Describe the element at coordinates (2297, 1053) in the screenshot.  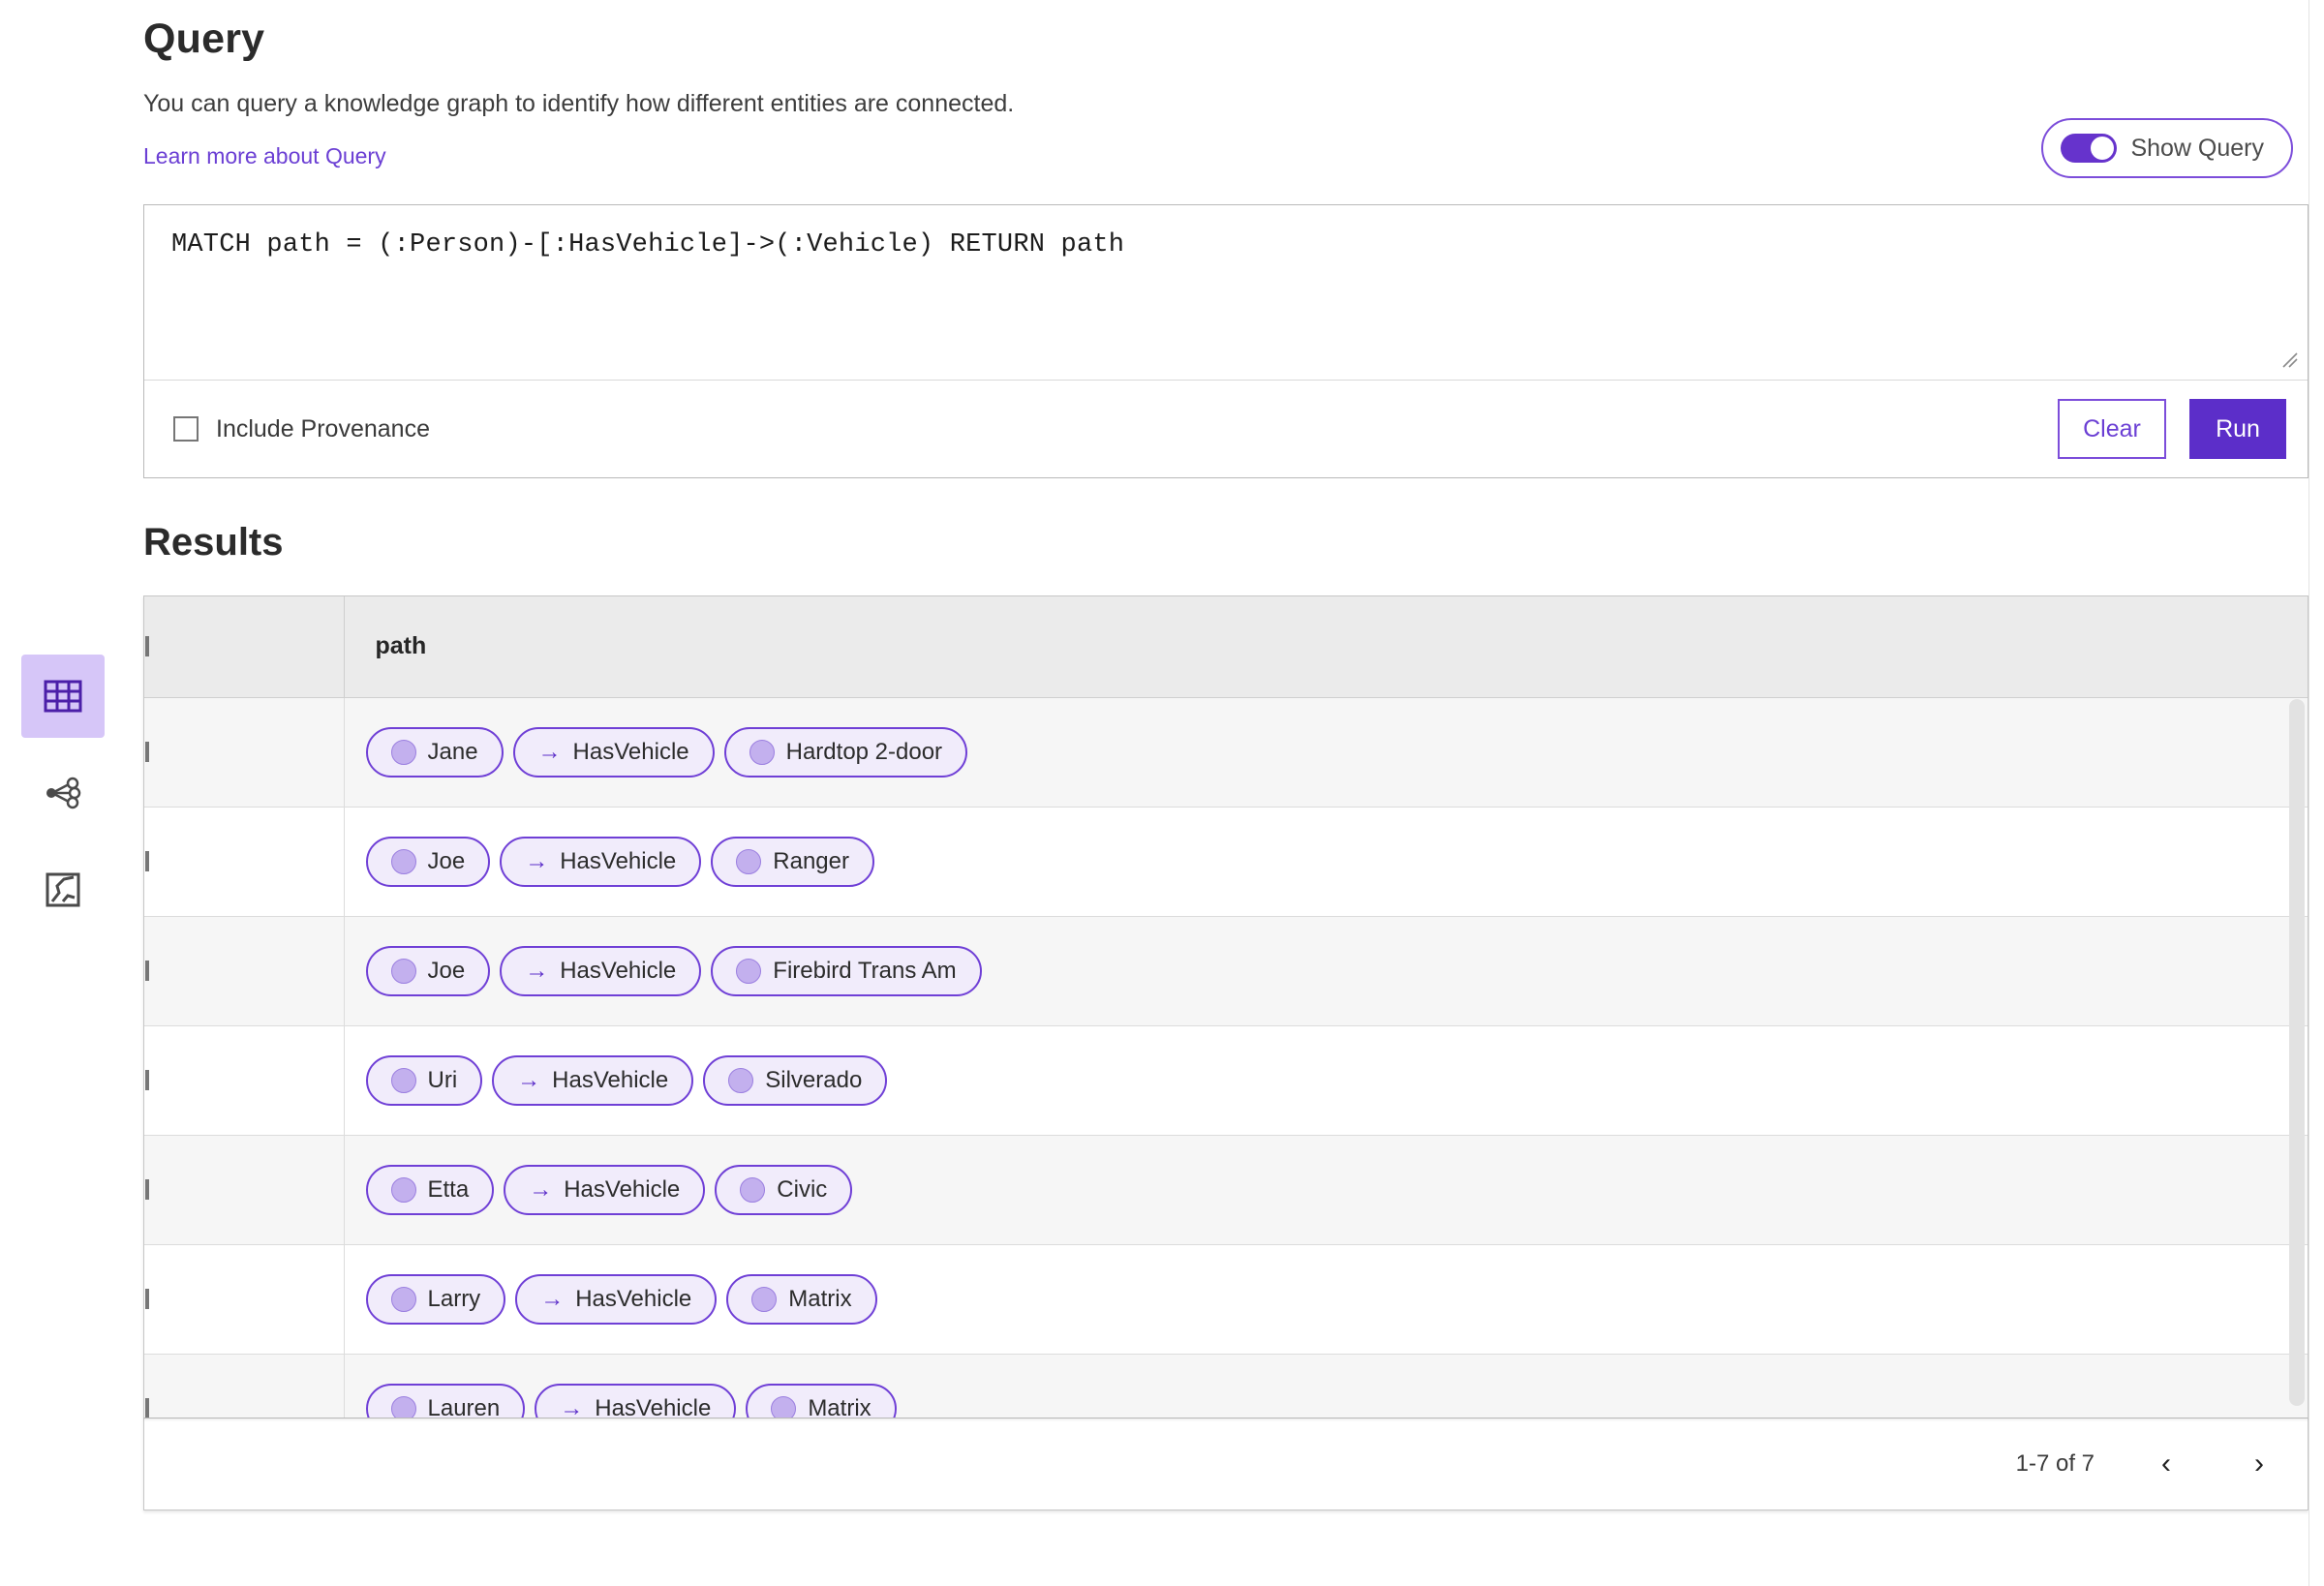
I see `results-vertical-scrollbar` at that location.